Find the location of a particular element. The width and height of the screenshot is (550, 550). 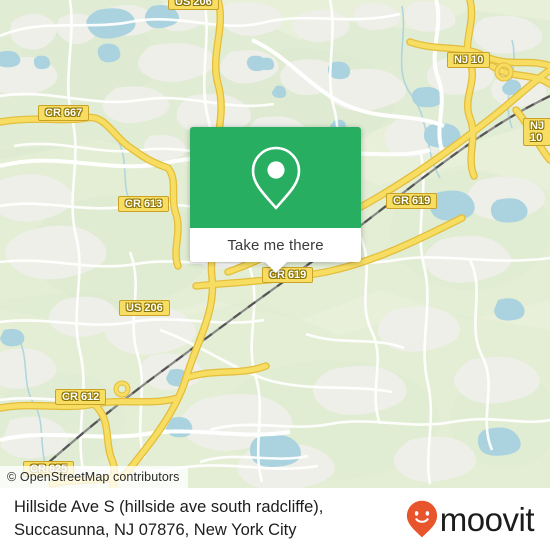

popup-action-bar: Take me there is located at coordinates (275, 250).